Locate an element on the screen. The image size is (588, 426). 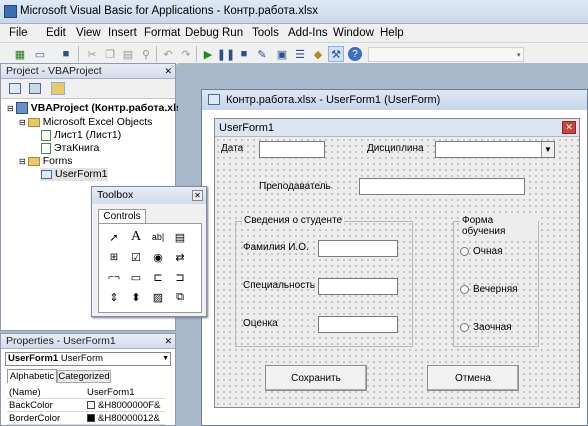
folder-icon is located at coordinates (33, 161).